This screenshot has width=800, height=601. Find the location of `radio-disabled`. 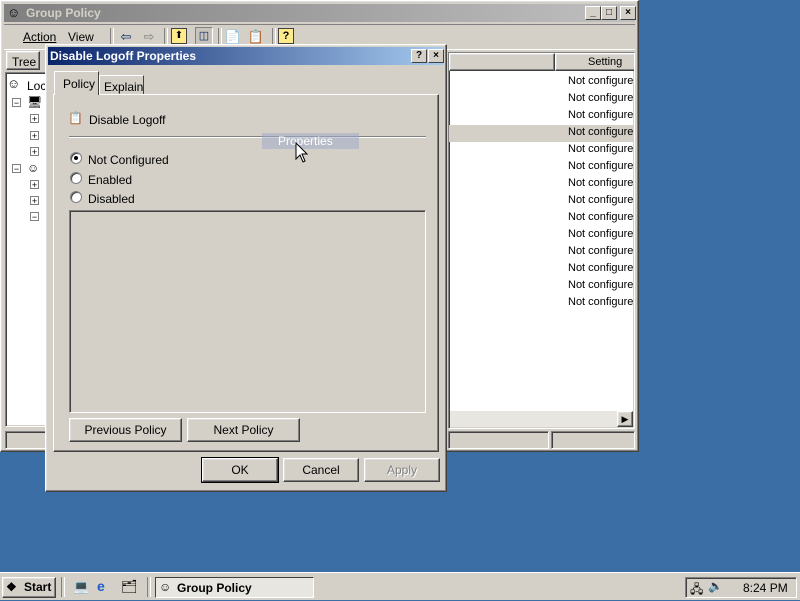

radio-disabled is located at coordinates (76, 197).